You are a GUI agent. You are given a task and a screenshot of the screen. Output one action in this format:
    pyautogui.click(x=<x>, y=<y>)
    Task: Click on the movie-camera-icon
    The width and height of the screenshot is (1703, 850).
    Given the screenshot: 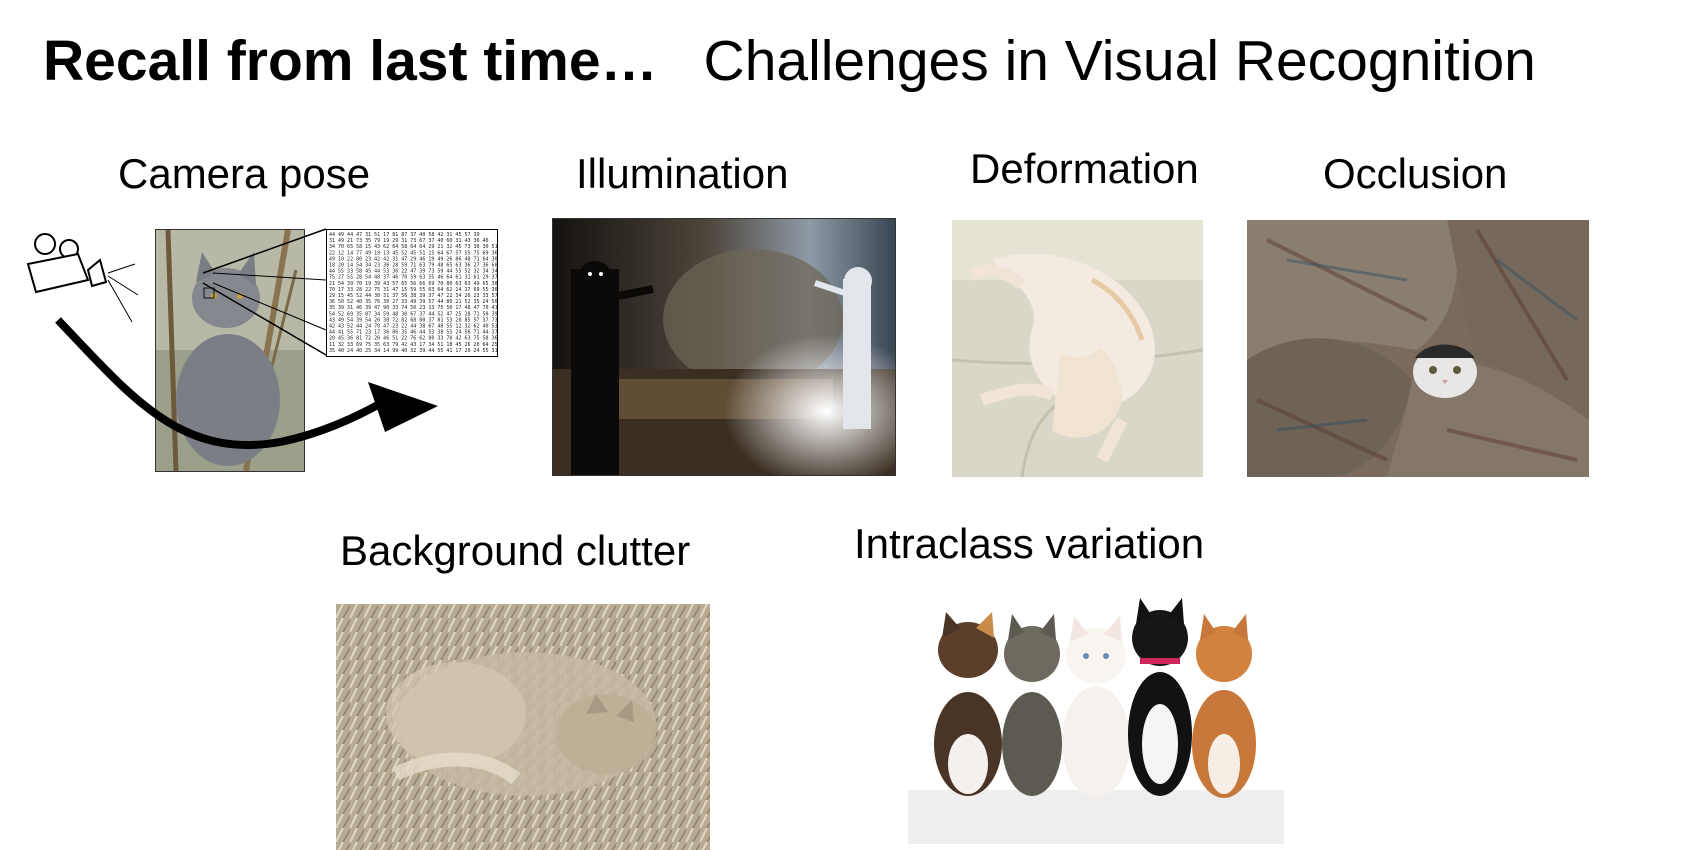 What is the action you would take?
    pyautogui.click(x=82, y=278)
    